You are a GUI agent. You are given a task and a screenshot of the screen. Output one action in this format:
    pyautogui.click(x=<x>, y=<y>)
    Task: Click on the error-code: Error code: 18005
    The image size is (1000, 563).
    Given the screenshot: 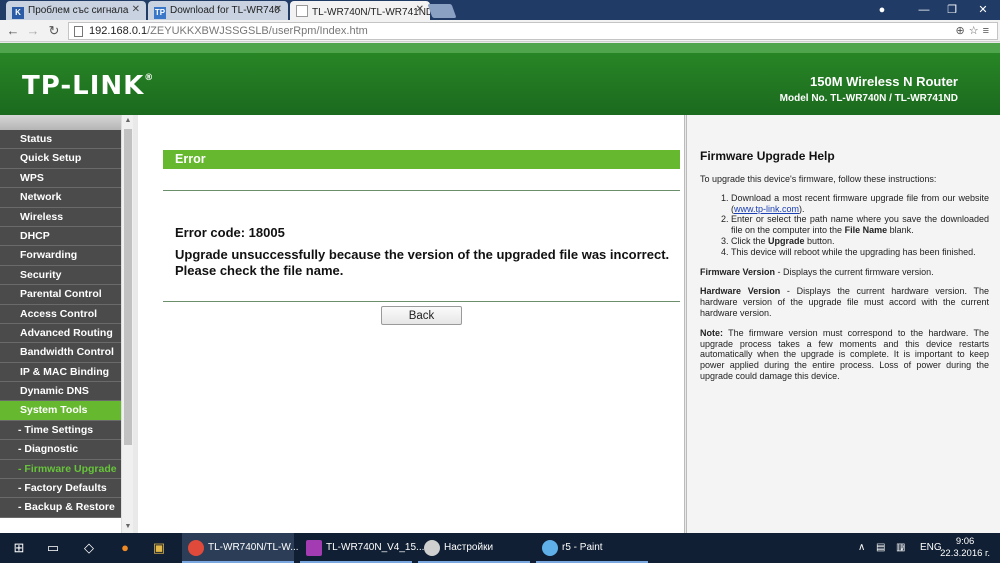 What is the action you would take?
    pyautogui.click(x=230, y=232)
    